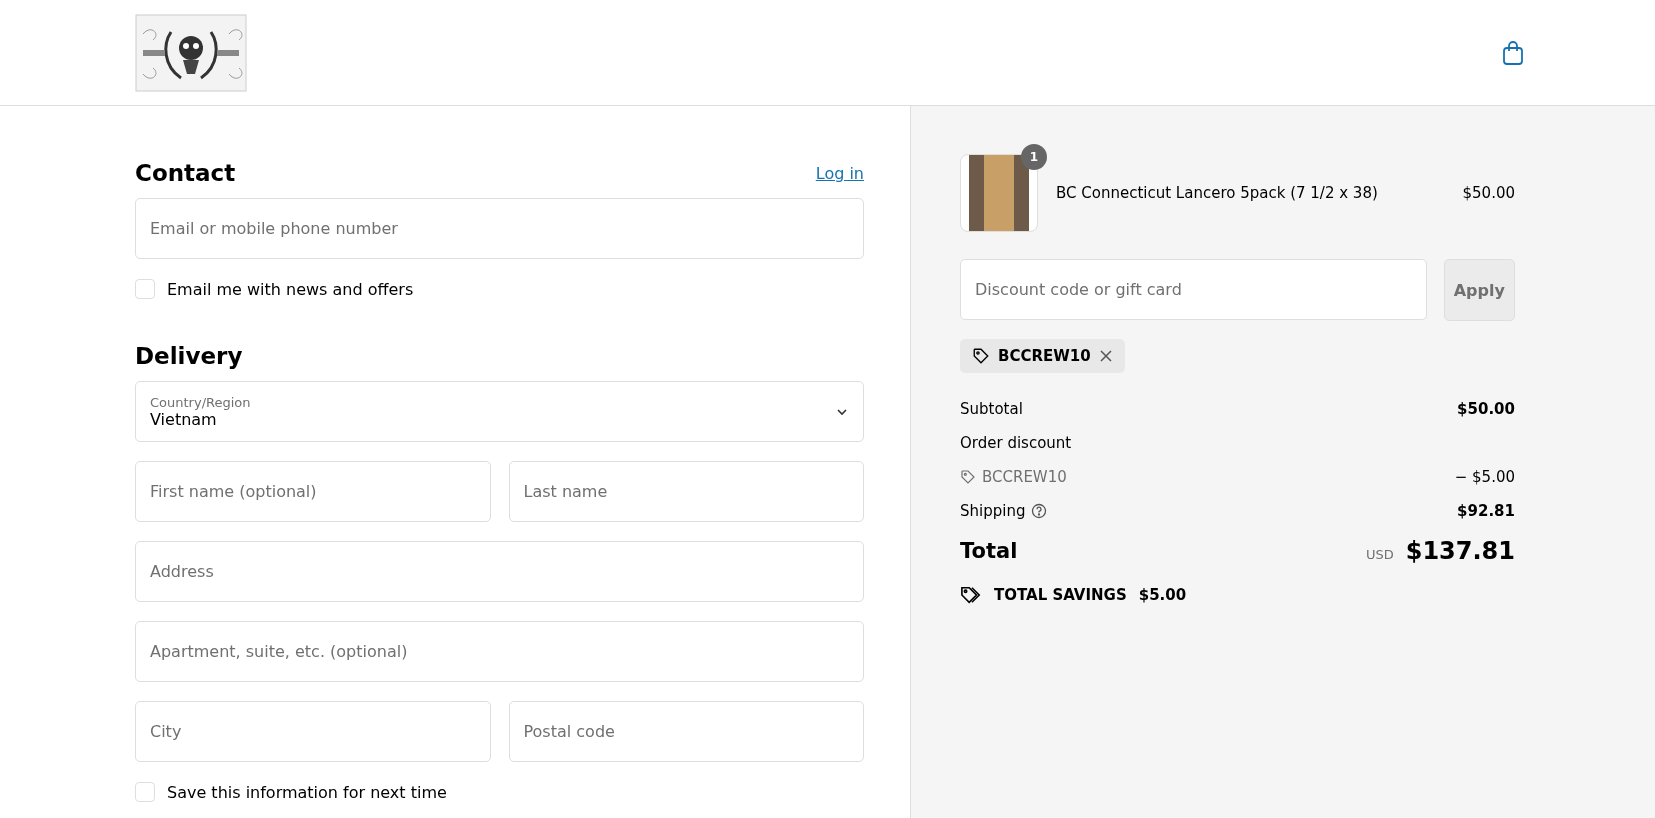 This screenshot has width=1655, height=818. I want to click on discount-field: Discount code or gift card, so click(1193, 289).